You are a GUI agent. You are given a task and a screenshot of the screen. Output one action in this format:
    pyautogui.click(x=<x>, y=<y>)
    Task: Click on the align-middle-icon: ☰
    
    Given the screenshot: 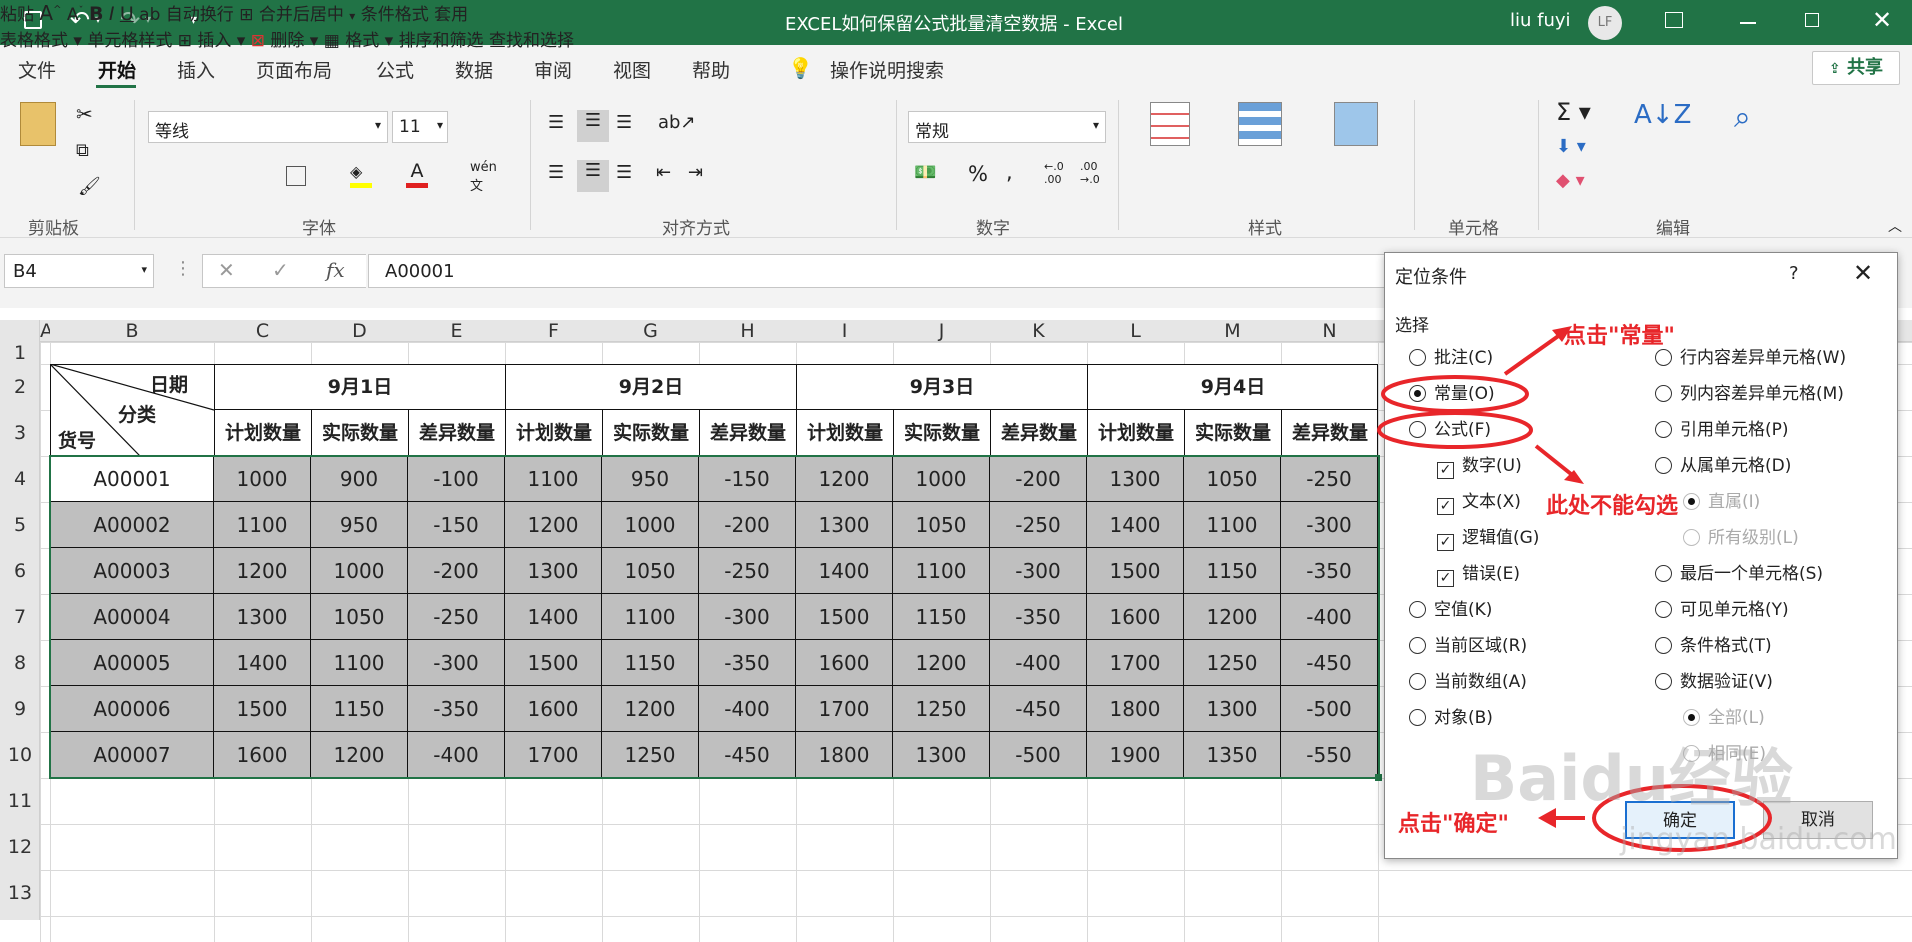 What is the action you would take?
    pyautogui.click(x=593, y=126)
    